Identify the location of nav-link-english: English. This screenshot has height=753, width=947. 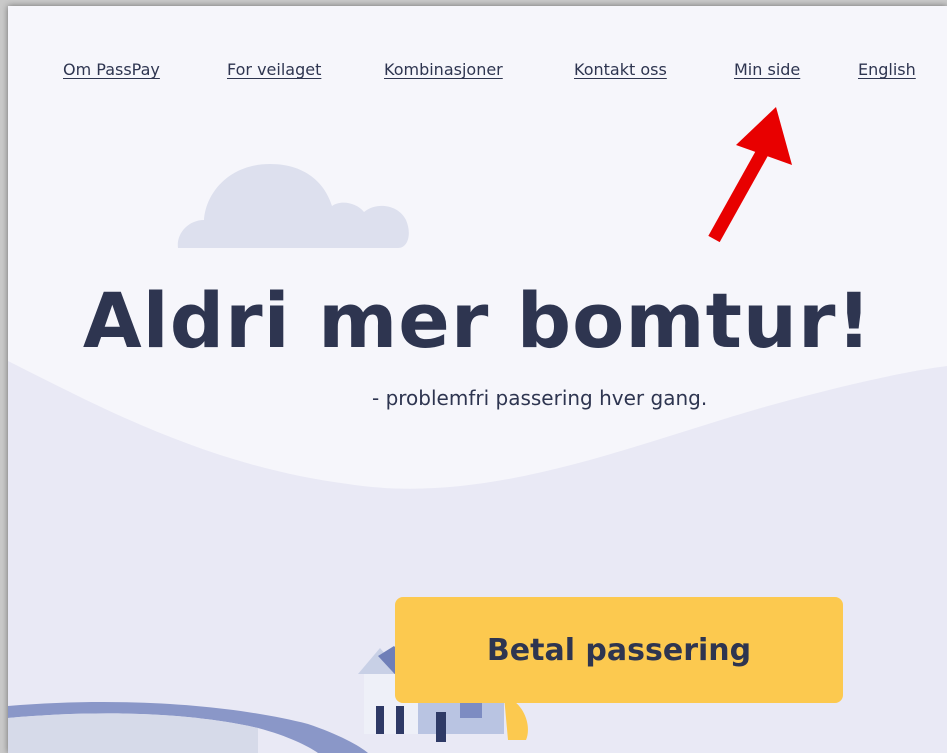
(887, 69).